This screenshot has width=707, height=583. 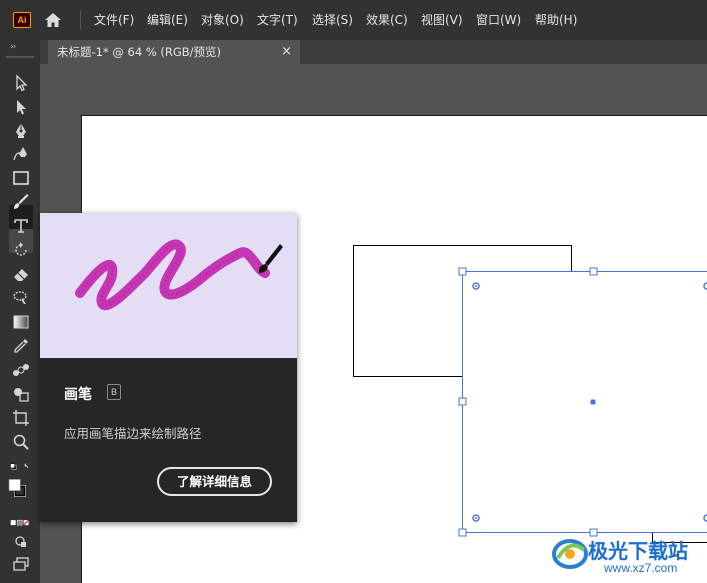 I want to click on fill-stroke-swatch, so click(x=22, y=493).